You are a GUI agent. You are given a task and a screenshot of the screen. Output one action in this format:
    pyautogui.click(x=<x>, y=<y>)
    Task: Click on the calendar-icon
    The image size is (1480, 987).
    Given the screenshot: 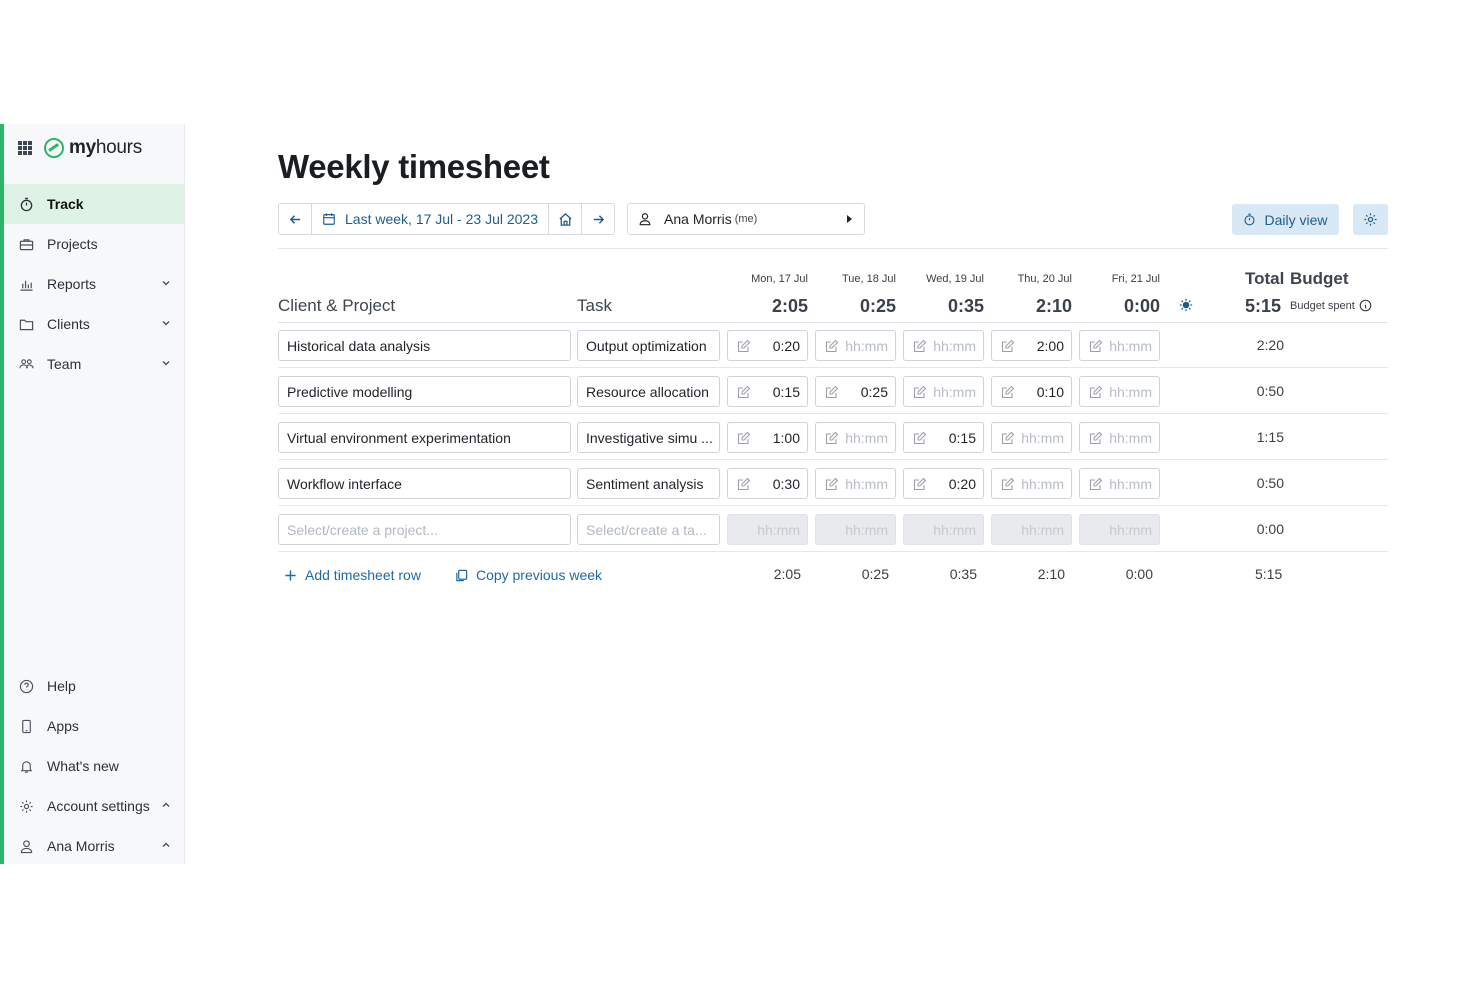 What is the action you would take?
    pyautogui.click(x=329, y=219)
    